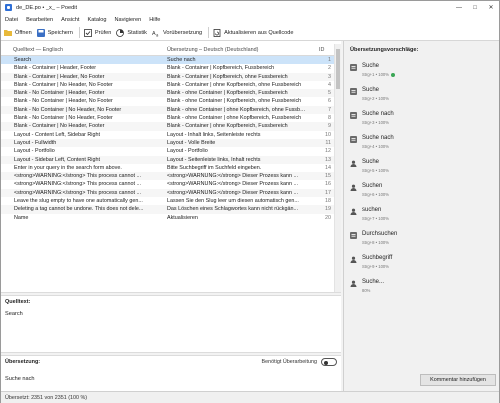  I want to click on suggestion-item: Suche Strg+1 • 100%, so click(423, 74).